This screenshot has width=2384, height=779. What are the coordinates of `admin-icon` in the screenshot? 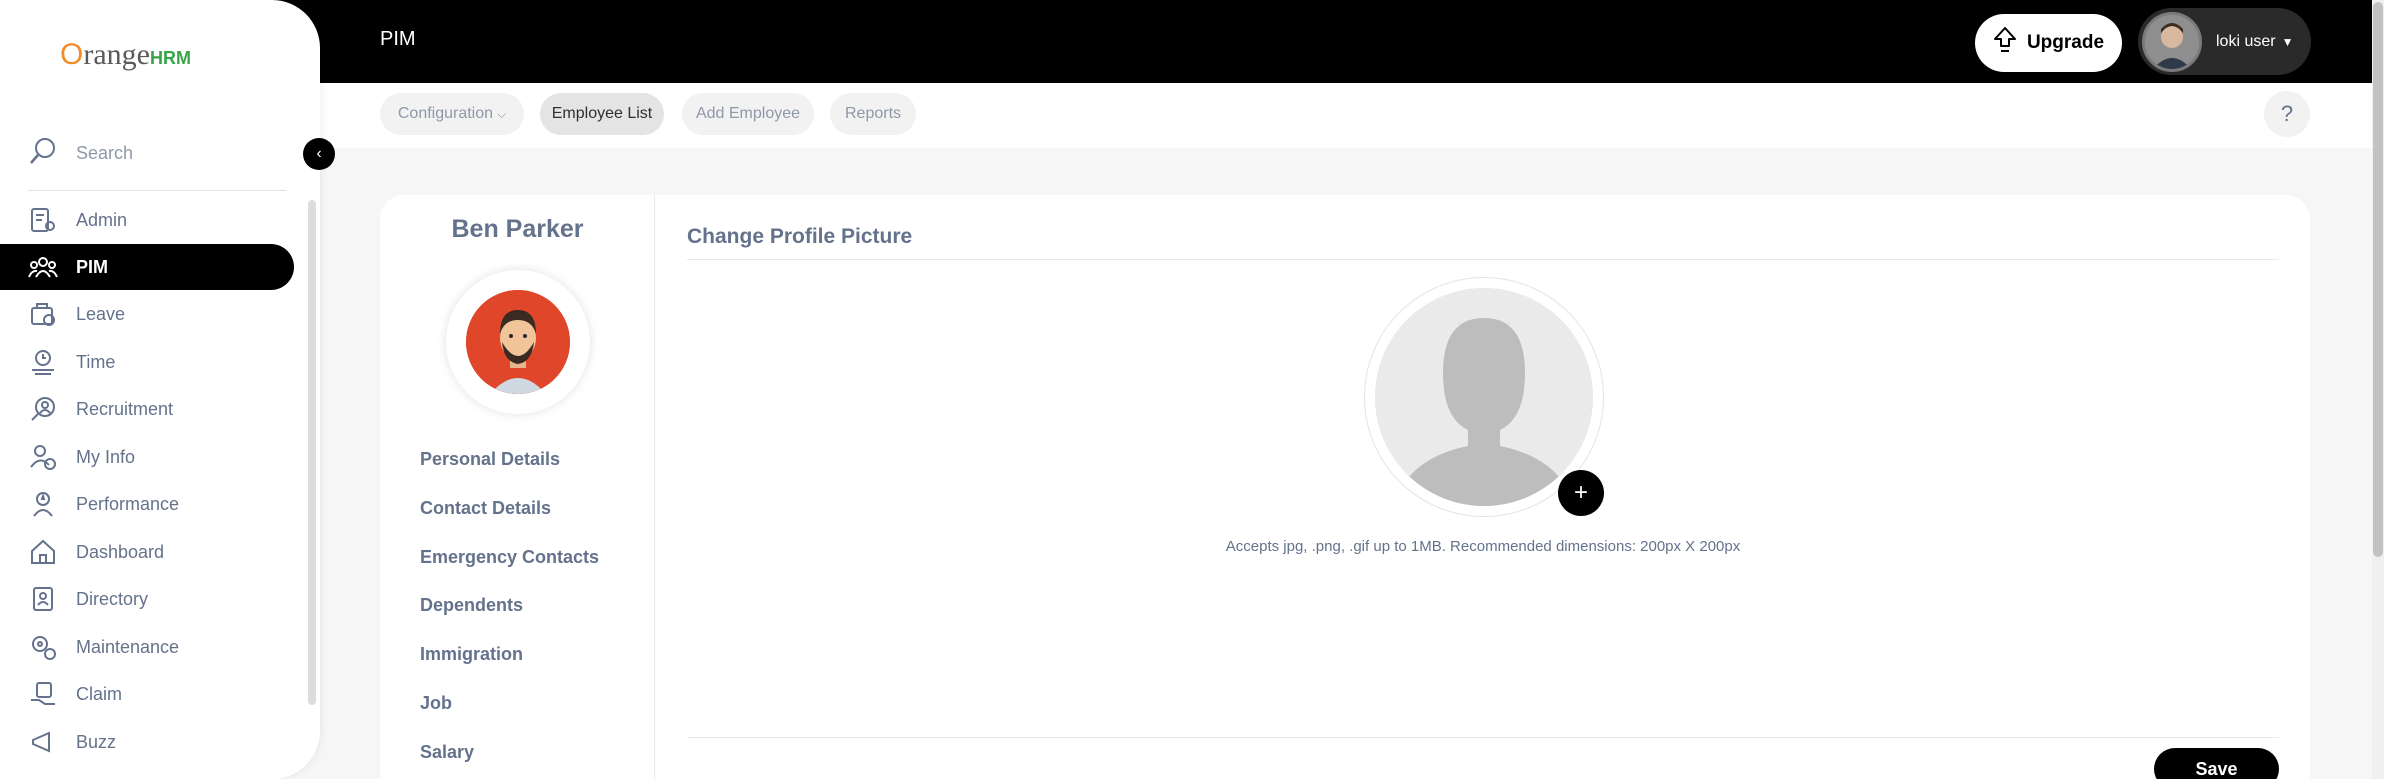 It's located at (43, 220).